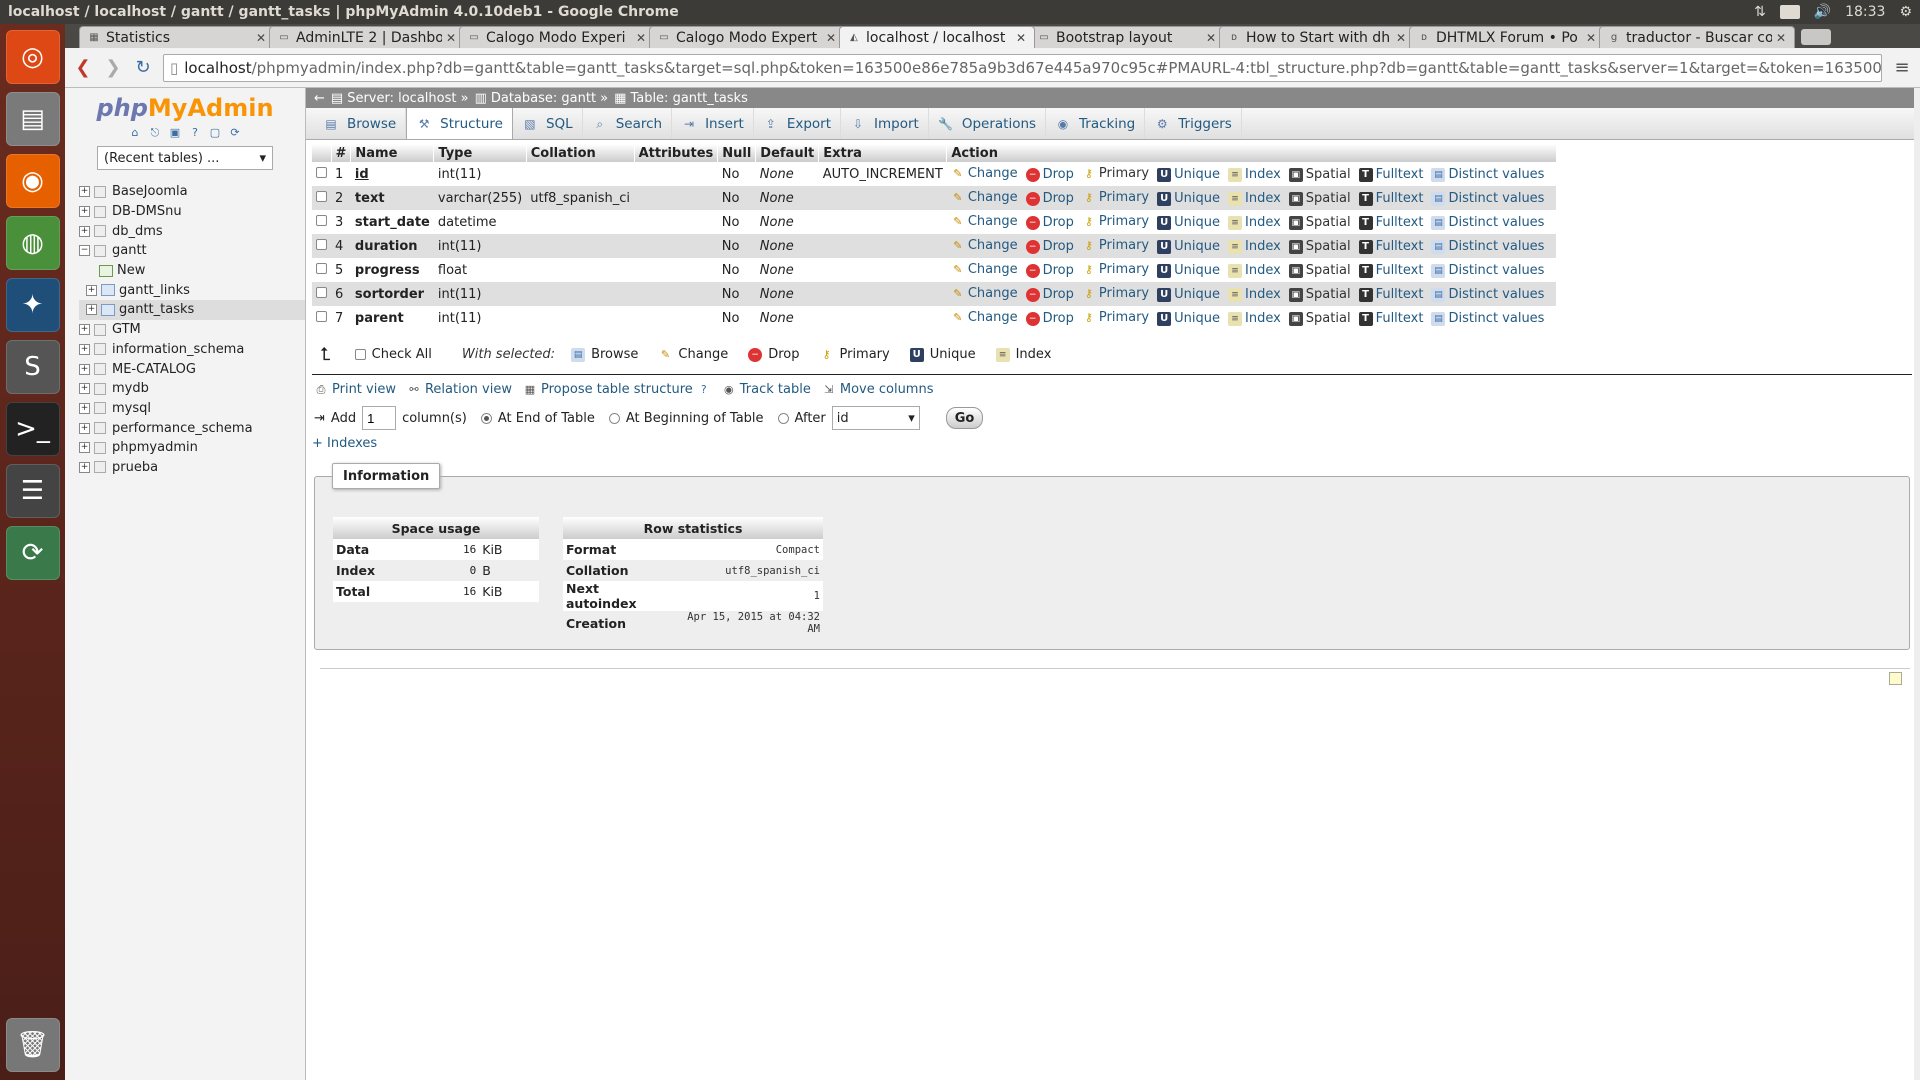 This screenshot has height=1080, width=1920. What do you see at coordinates (942, 354) in the screenshot?
I see `bulk-unique-button: U Unique` at bounding box center [942, 354].